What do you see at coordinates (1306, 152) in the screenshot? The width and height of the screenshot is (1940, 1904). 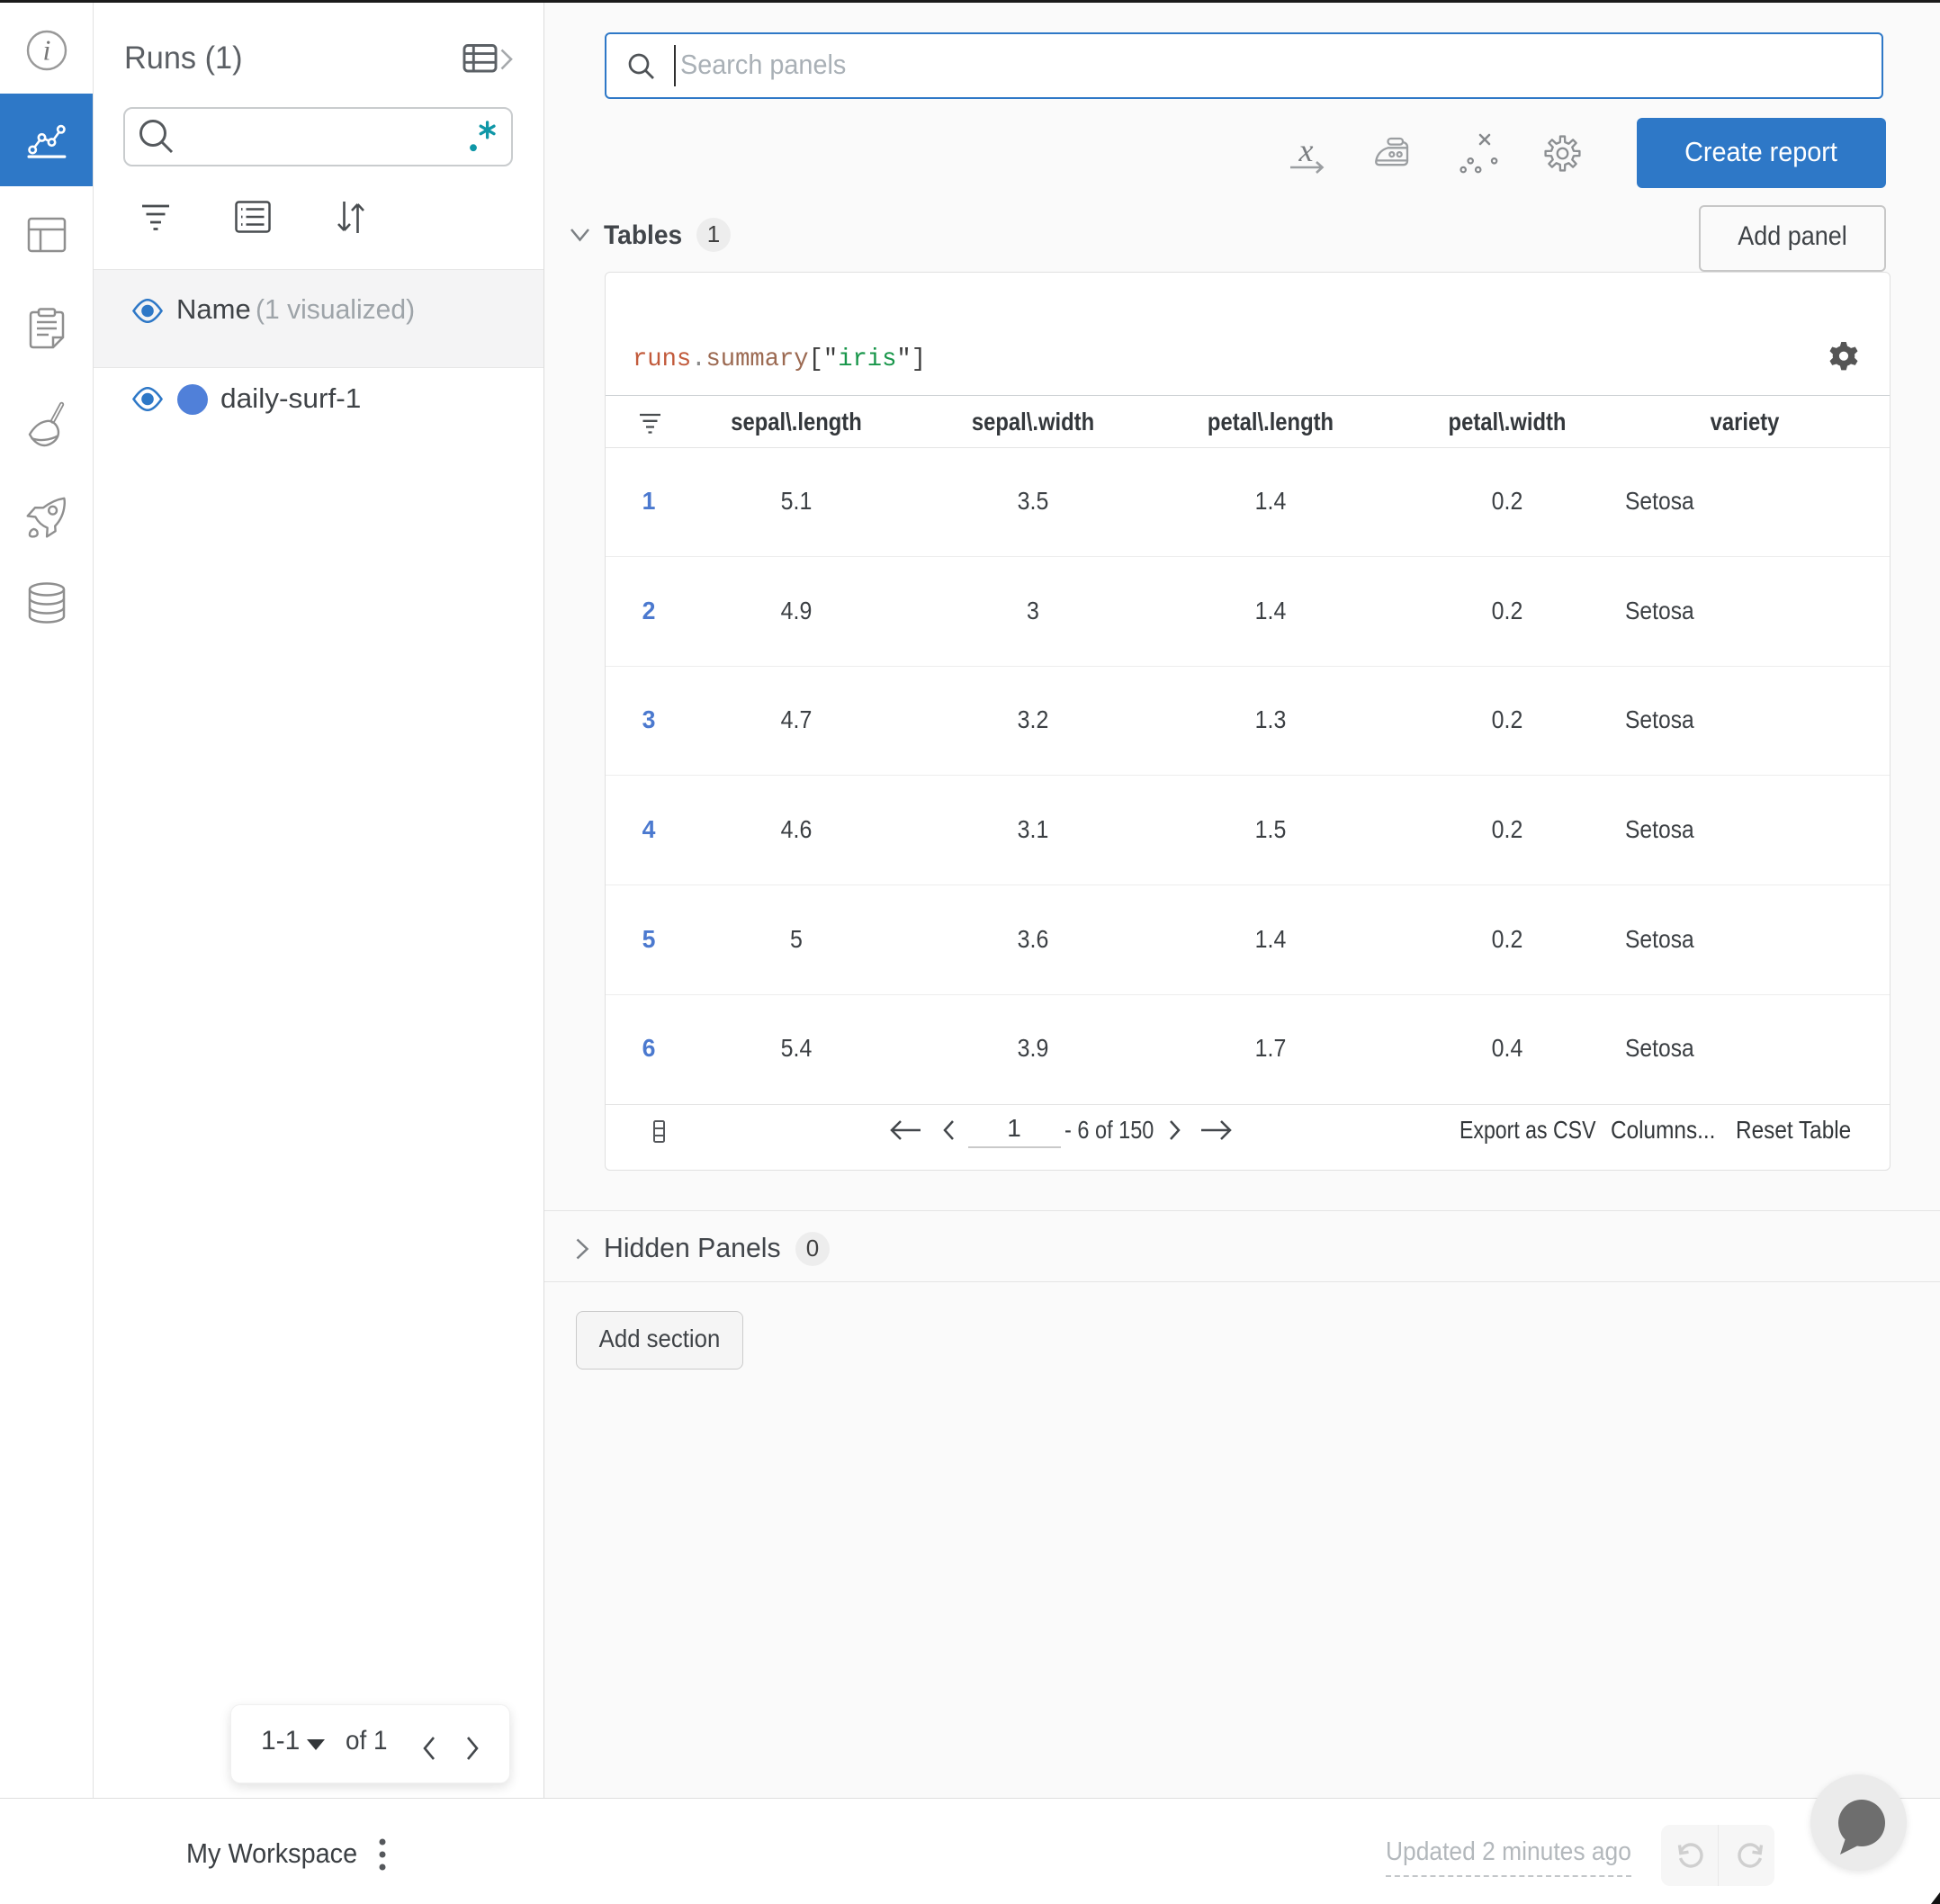 I see `svg-text: x` at bounding box center [1306, 152].